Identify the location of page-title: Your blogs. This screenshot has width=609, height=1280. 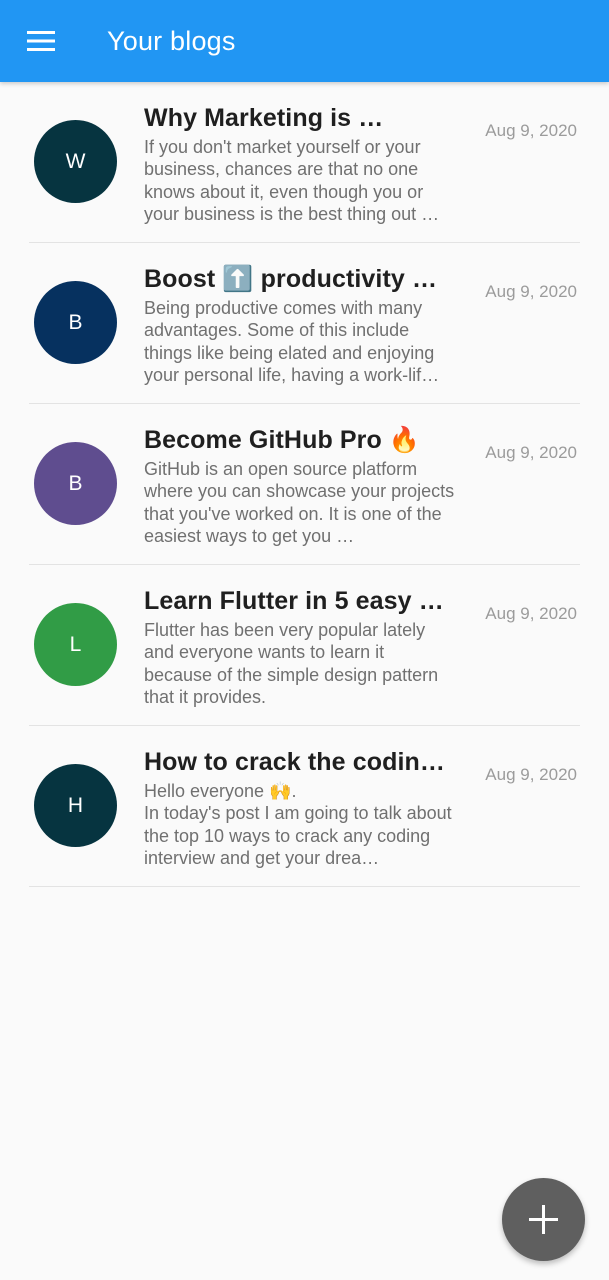
(171, 41).